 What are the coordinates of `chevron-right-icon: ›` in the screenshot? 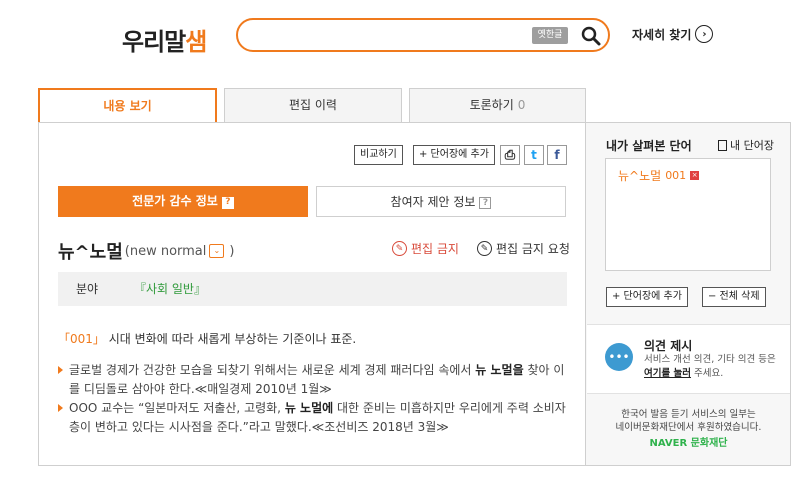 It's located at (704, 34).